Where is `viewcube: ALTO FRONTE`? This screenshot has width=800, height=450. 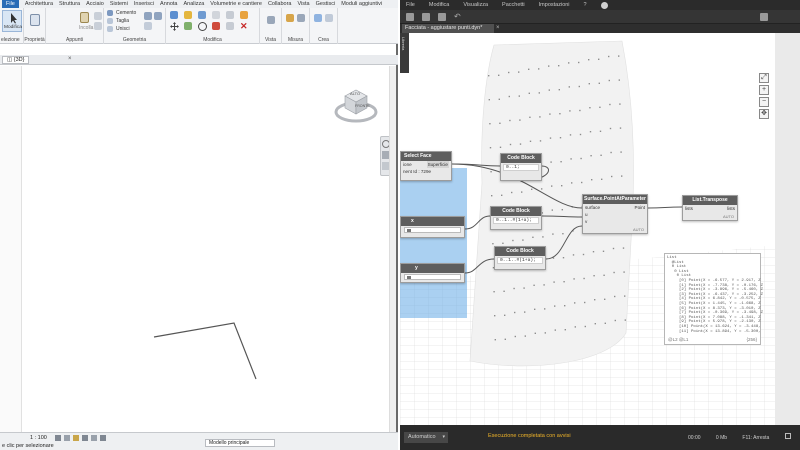
viewcube: ALTO FRONTE is located at coordinates (356, 105).